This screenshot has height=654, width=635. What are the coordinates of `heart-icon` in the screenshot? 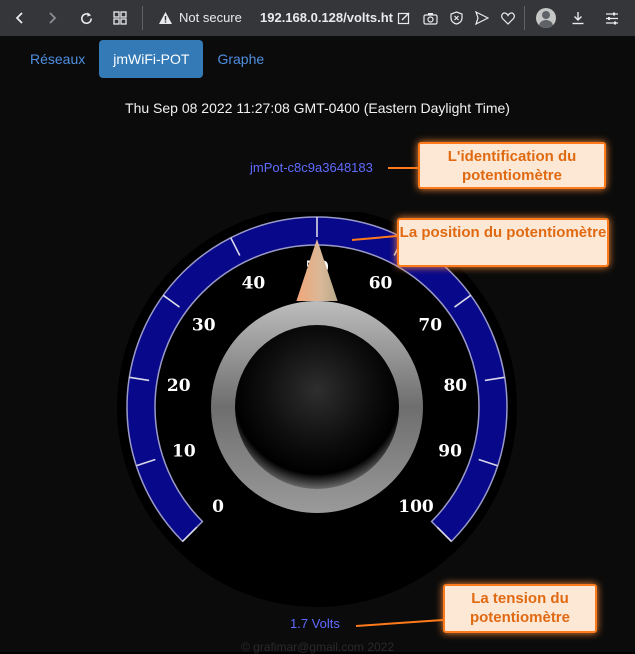 It's located at (508, 18).